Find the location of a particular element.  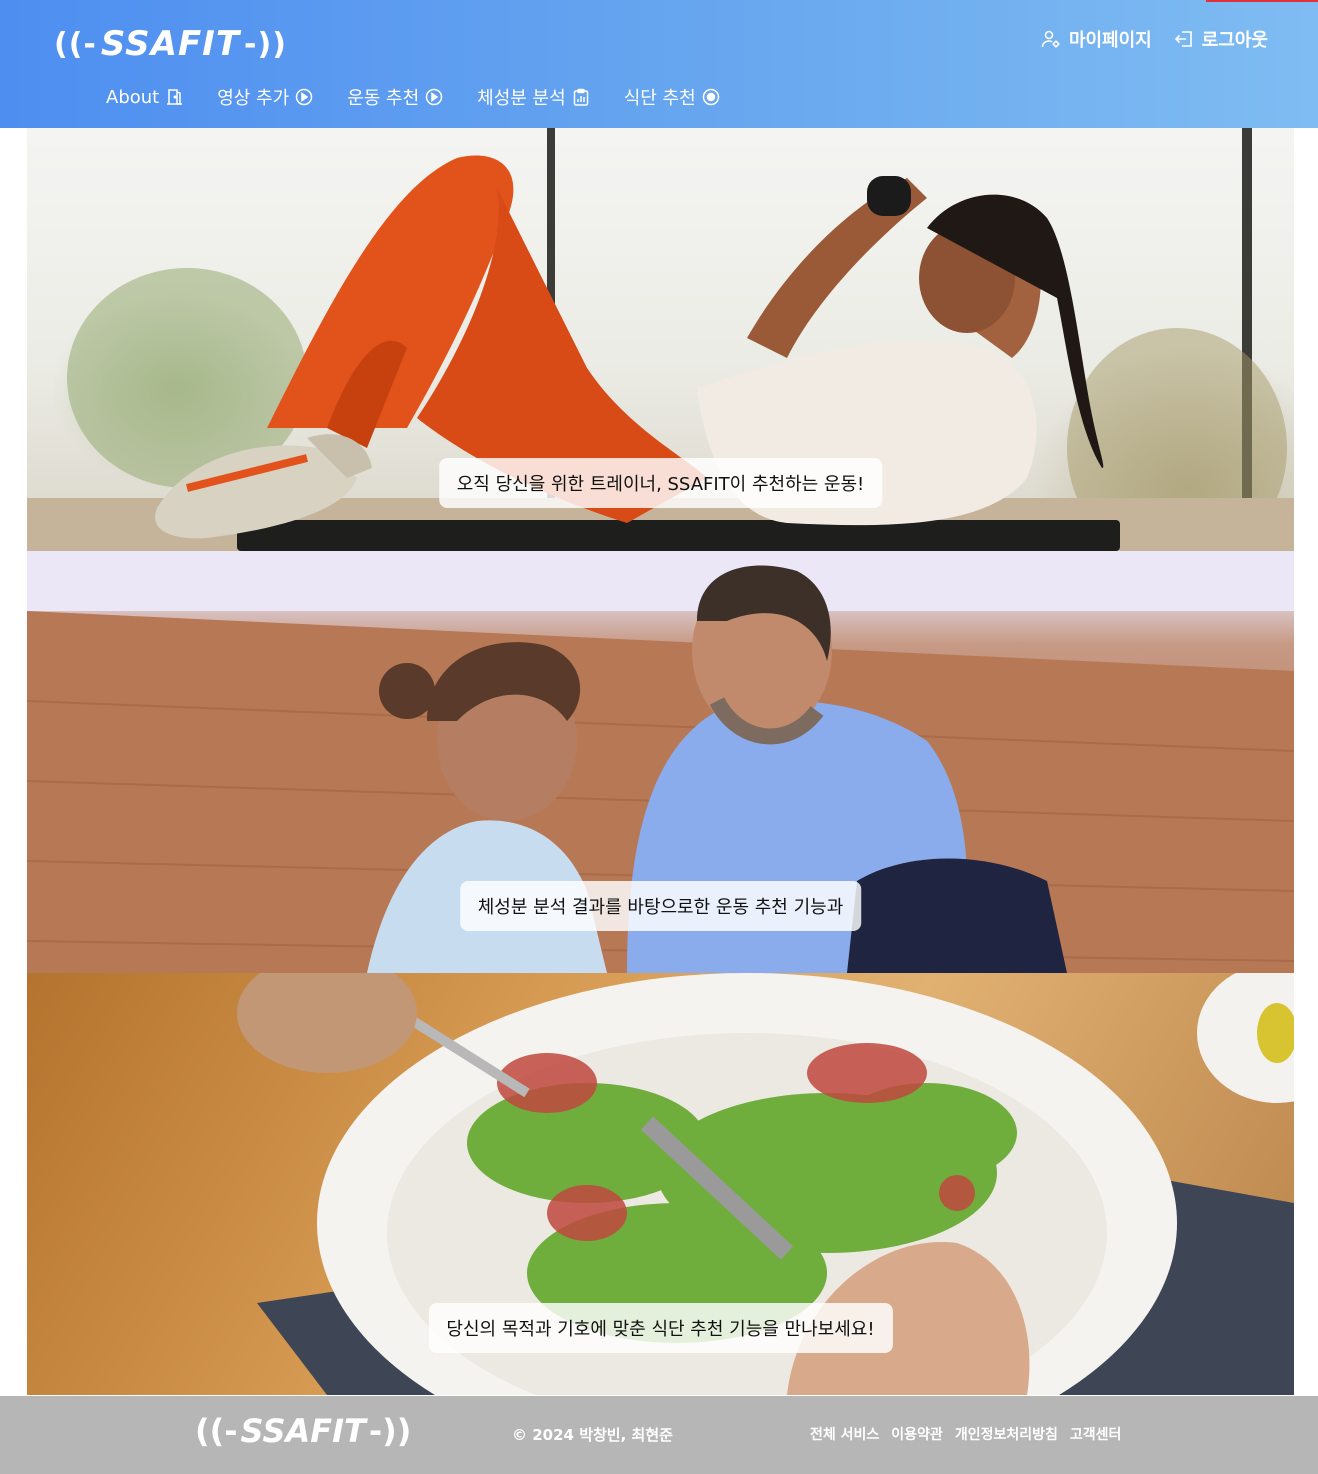

main-nav: About 영상 추가 운동 추천 체성분 분석 식단 추천 is located at coordinates (413, 97).